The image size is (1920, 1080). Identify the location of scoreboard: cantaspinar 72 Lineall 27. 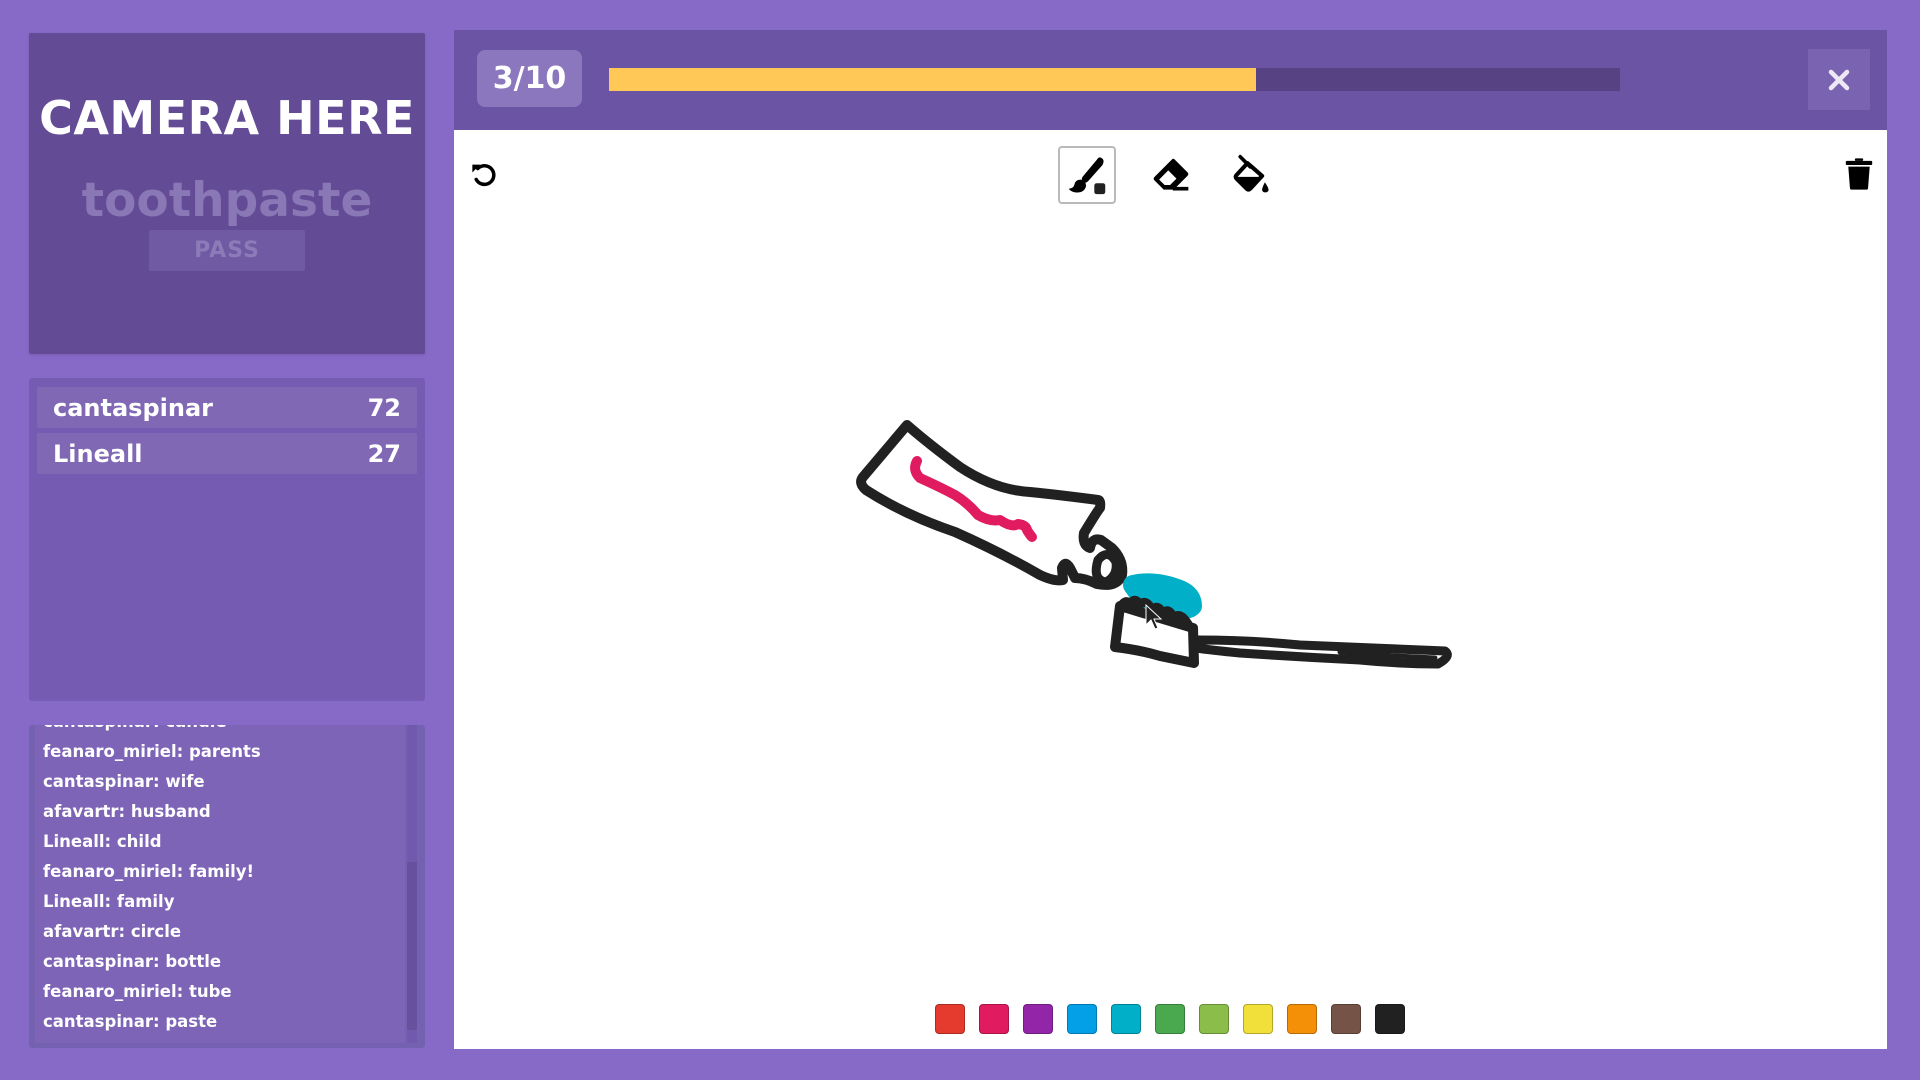
(227, 539).